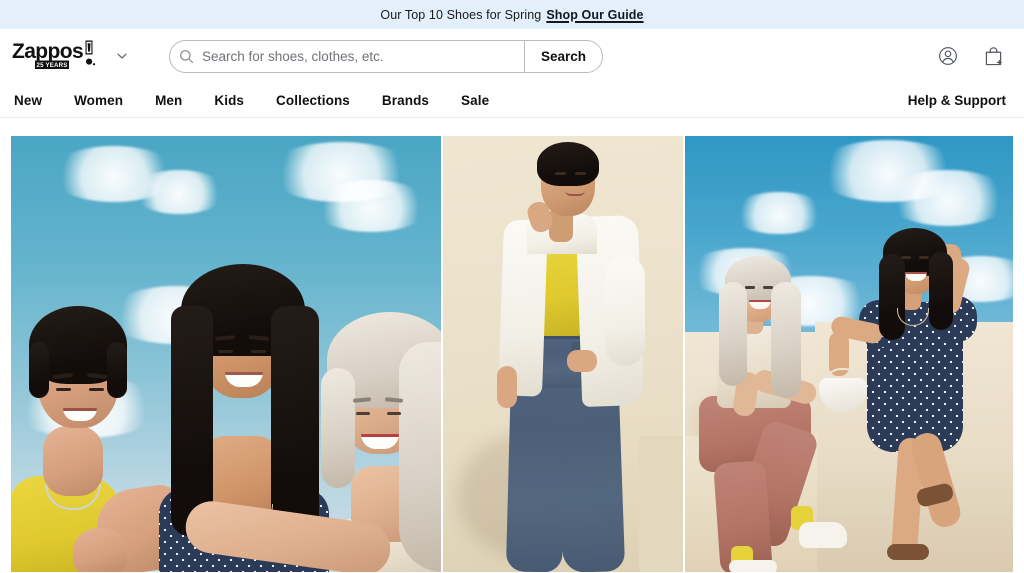 This screenshot has width=1024, height=573. What do you see at coordinates (575, 193) in the screenshot?
I see `smile` at bounding box center [575, 193].